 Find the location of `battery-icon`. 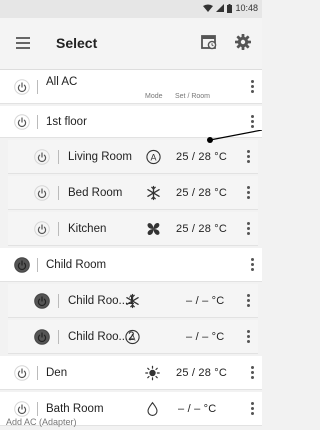

battery-icon is located at coordinates (230, 8).